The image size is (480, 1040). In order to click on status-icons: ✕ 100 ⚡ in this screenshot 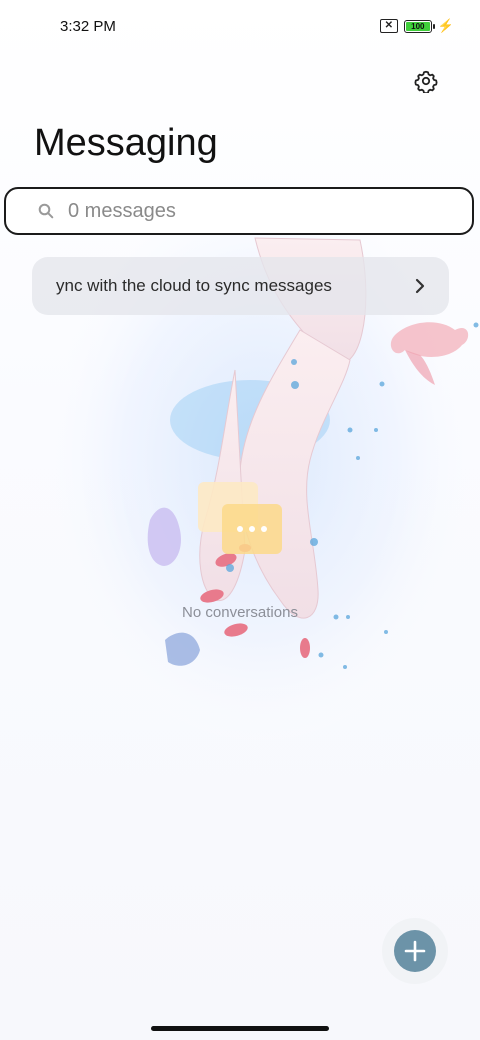, I will do `click(416, 26)`.